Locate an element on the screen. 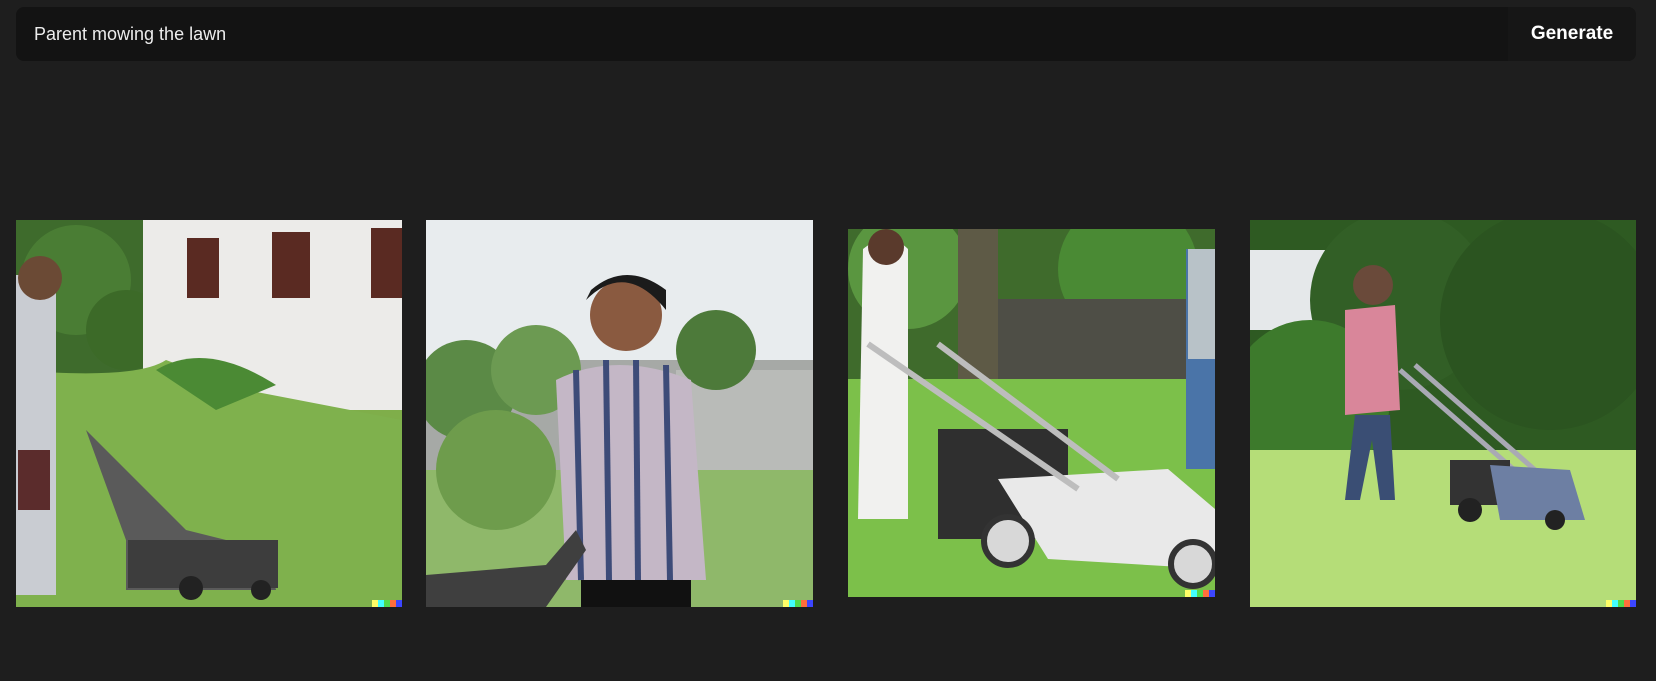  prompt-input: Parent mowing the lawn is located at coordinates (130, 34).